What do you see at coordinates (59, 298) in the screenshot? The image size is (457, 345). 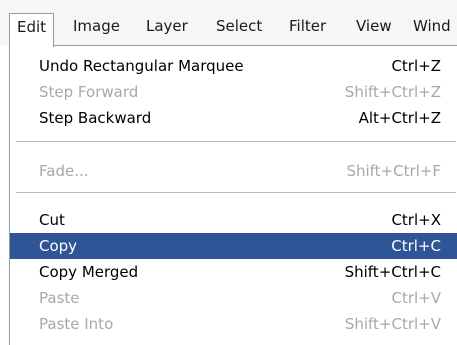 I see `menu-item-label: Paste` at bounding box center [59, 298].